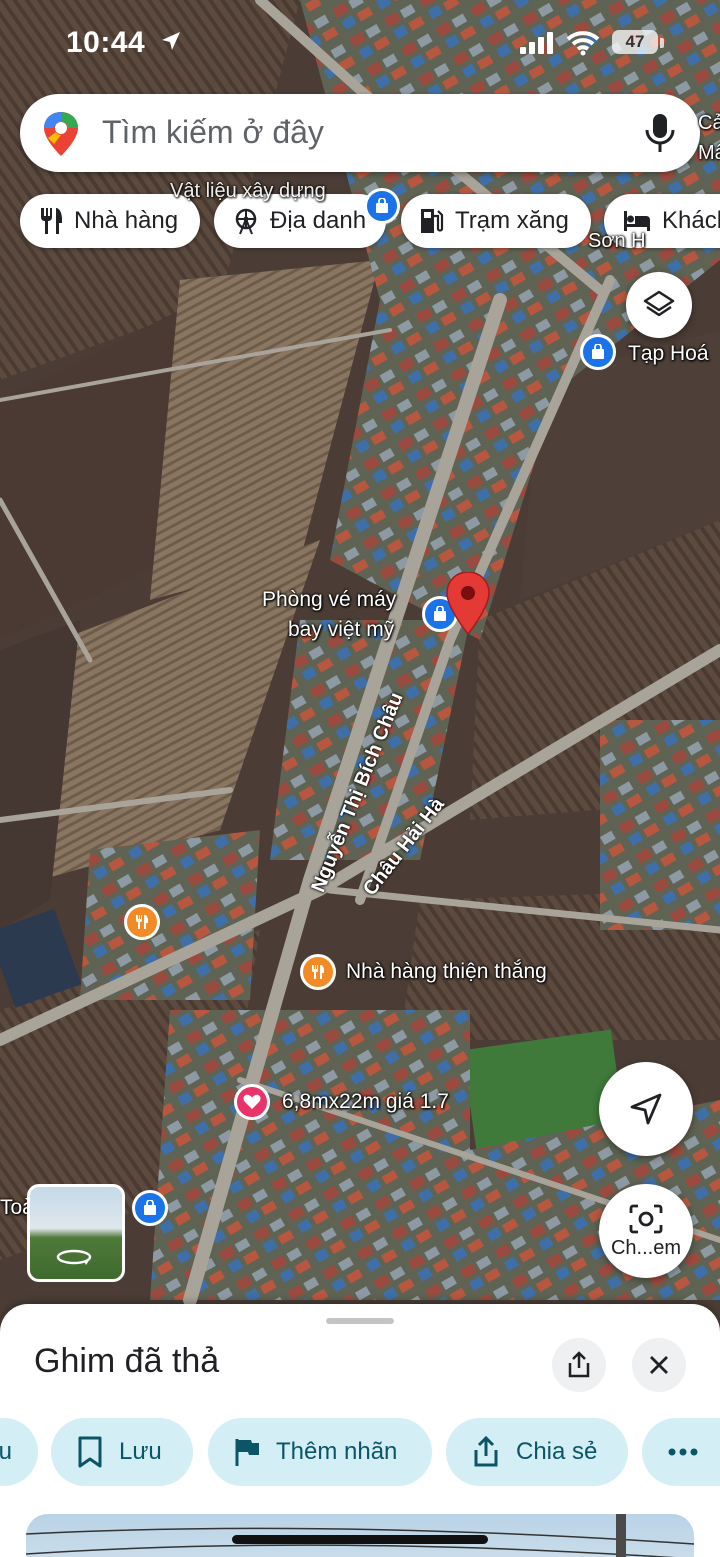  I want to click on layers-icon, so click(659, 303).